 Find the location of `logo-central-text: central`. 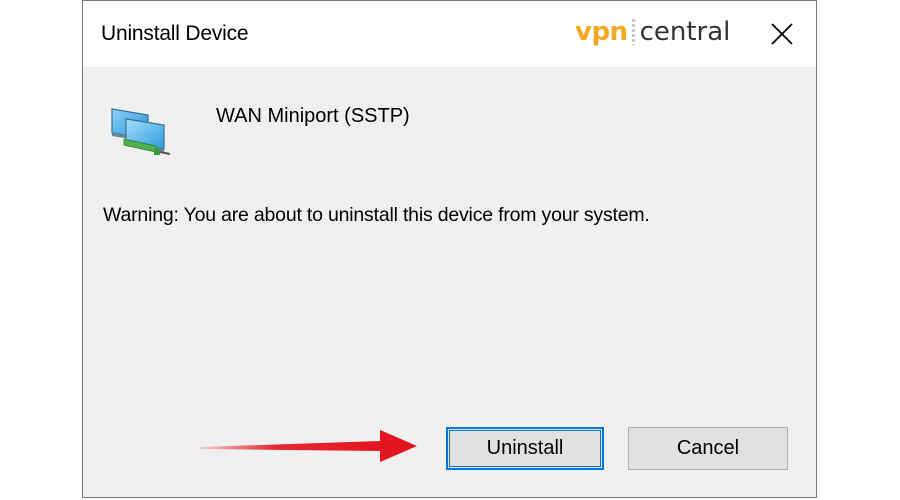

logo-central-text: central is located at coordinates (685, 32).